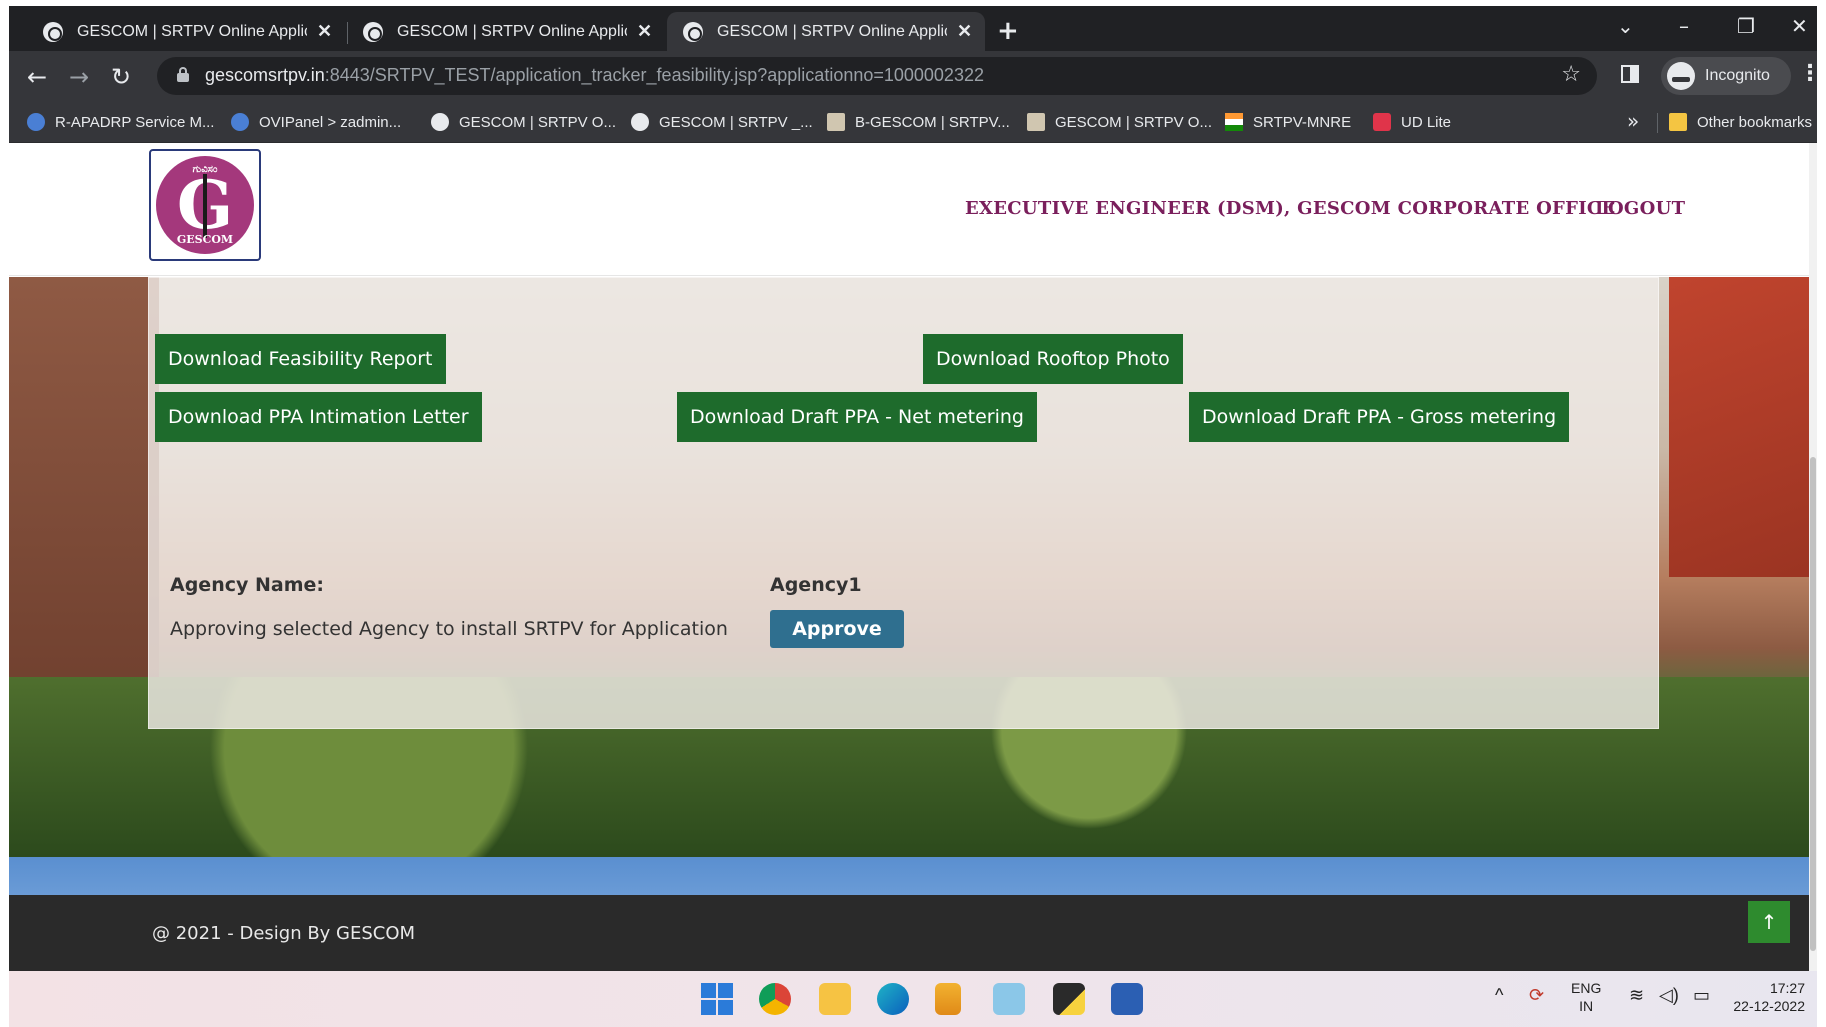  Describe the element at coordinates (1808, 73) in the screenshot. I see `kebab-menu-icon: ⋮` at that location.